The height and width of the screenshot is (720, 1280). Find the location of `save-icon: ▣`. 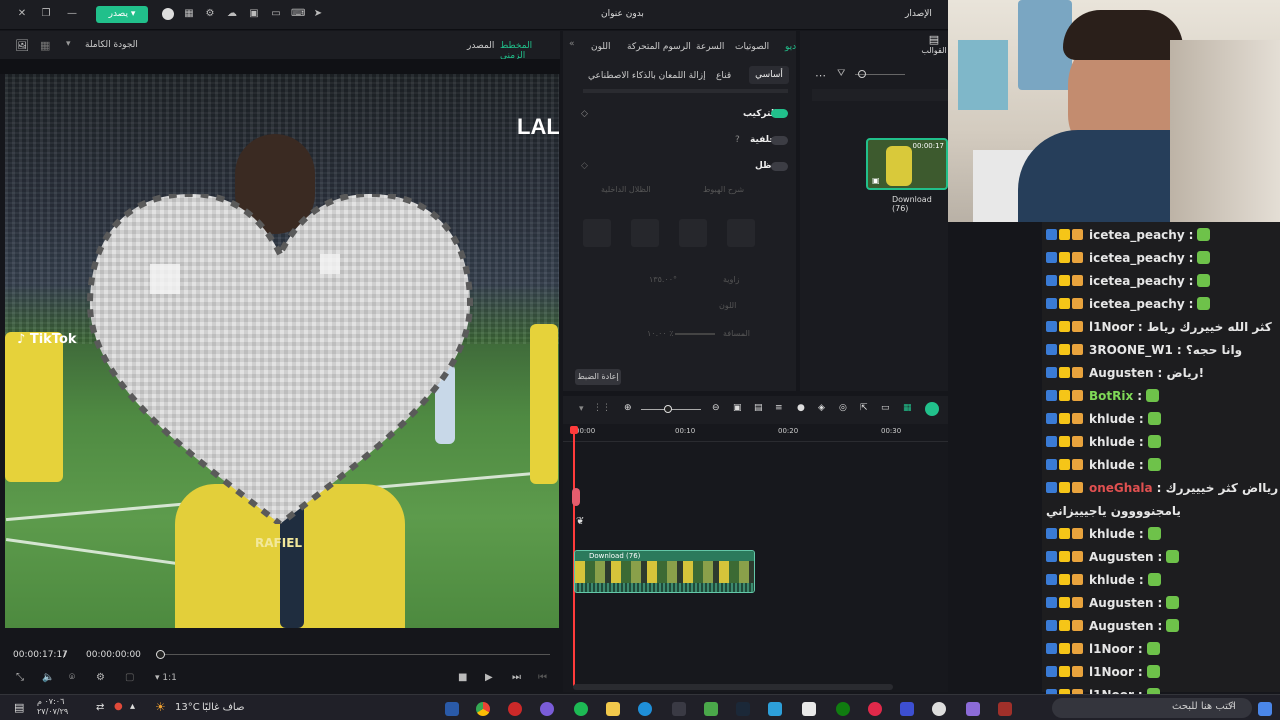

save-icon: ▣ is located at coordinates (254, 14).